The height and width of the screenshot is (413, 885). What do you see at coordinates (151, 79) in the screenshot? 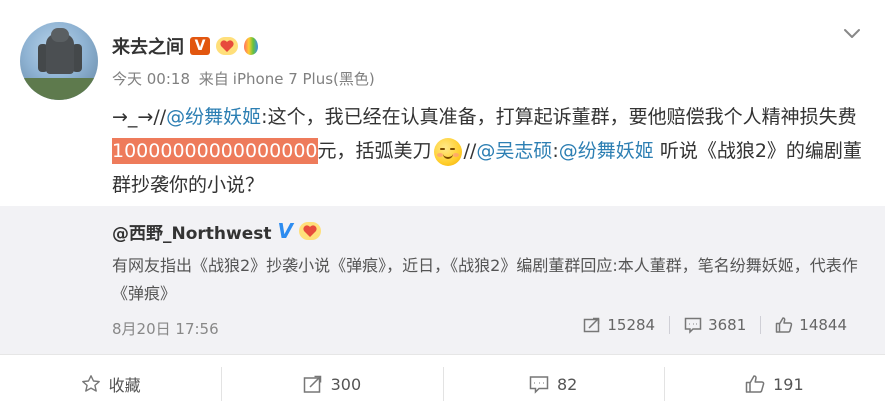
I see `post-time: 今天 00:18` at bounding box center [151, 79].